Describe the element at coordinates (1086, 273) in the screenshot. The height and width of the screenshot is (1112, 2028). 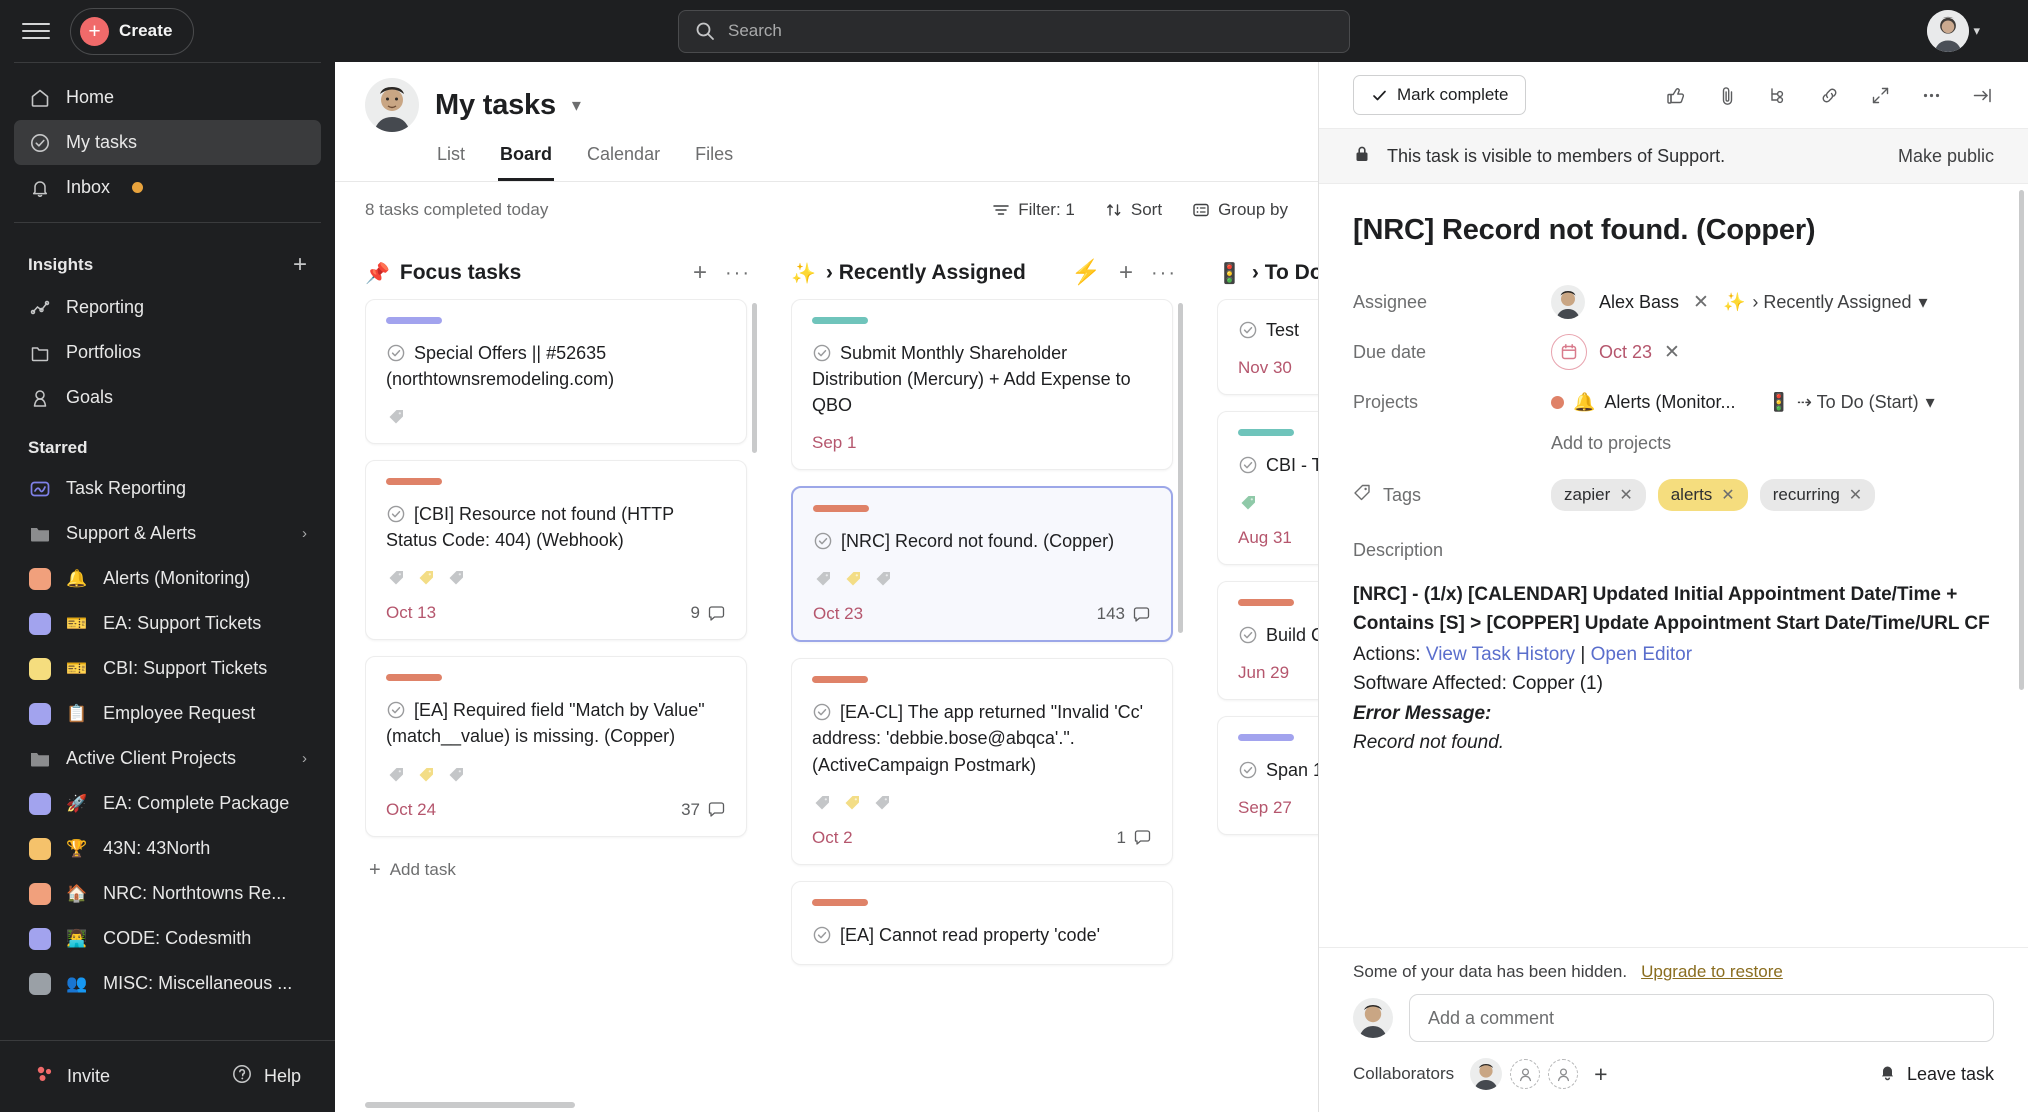
I see `lightning-icon: ⚡` at that location.